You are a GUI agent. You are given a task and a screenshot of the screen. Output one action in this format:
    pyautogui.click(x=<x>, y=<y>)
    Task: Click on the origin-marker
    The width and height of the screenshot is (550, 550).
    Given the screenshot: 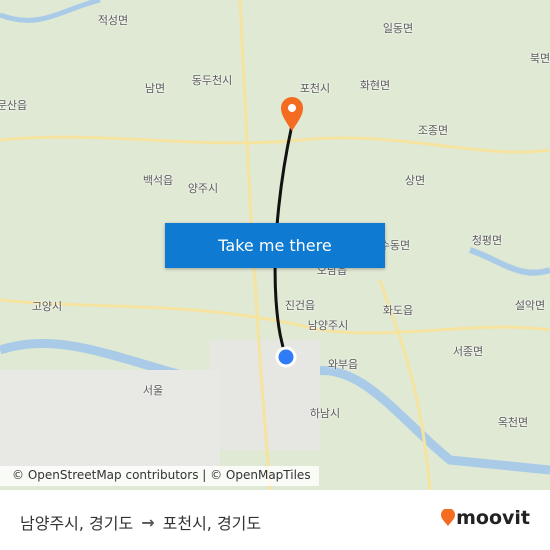 What is the action you would take?
    pyautogui.click(x=286, y=357)
    